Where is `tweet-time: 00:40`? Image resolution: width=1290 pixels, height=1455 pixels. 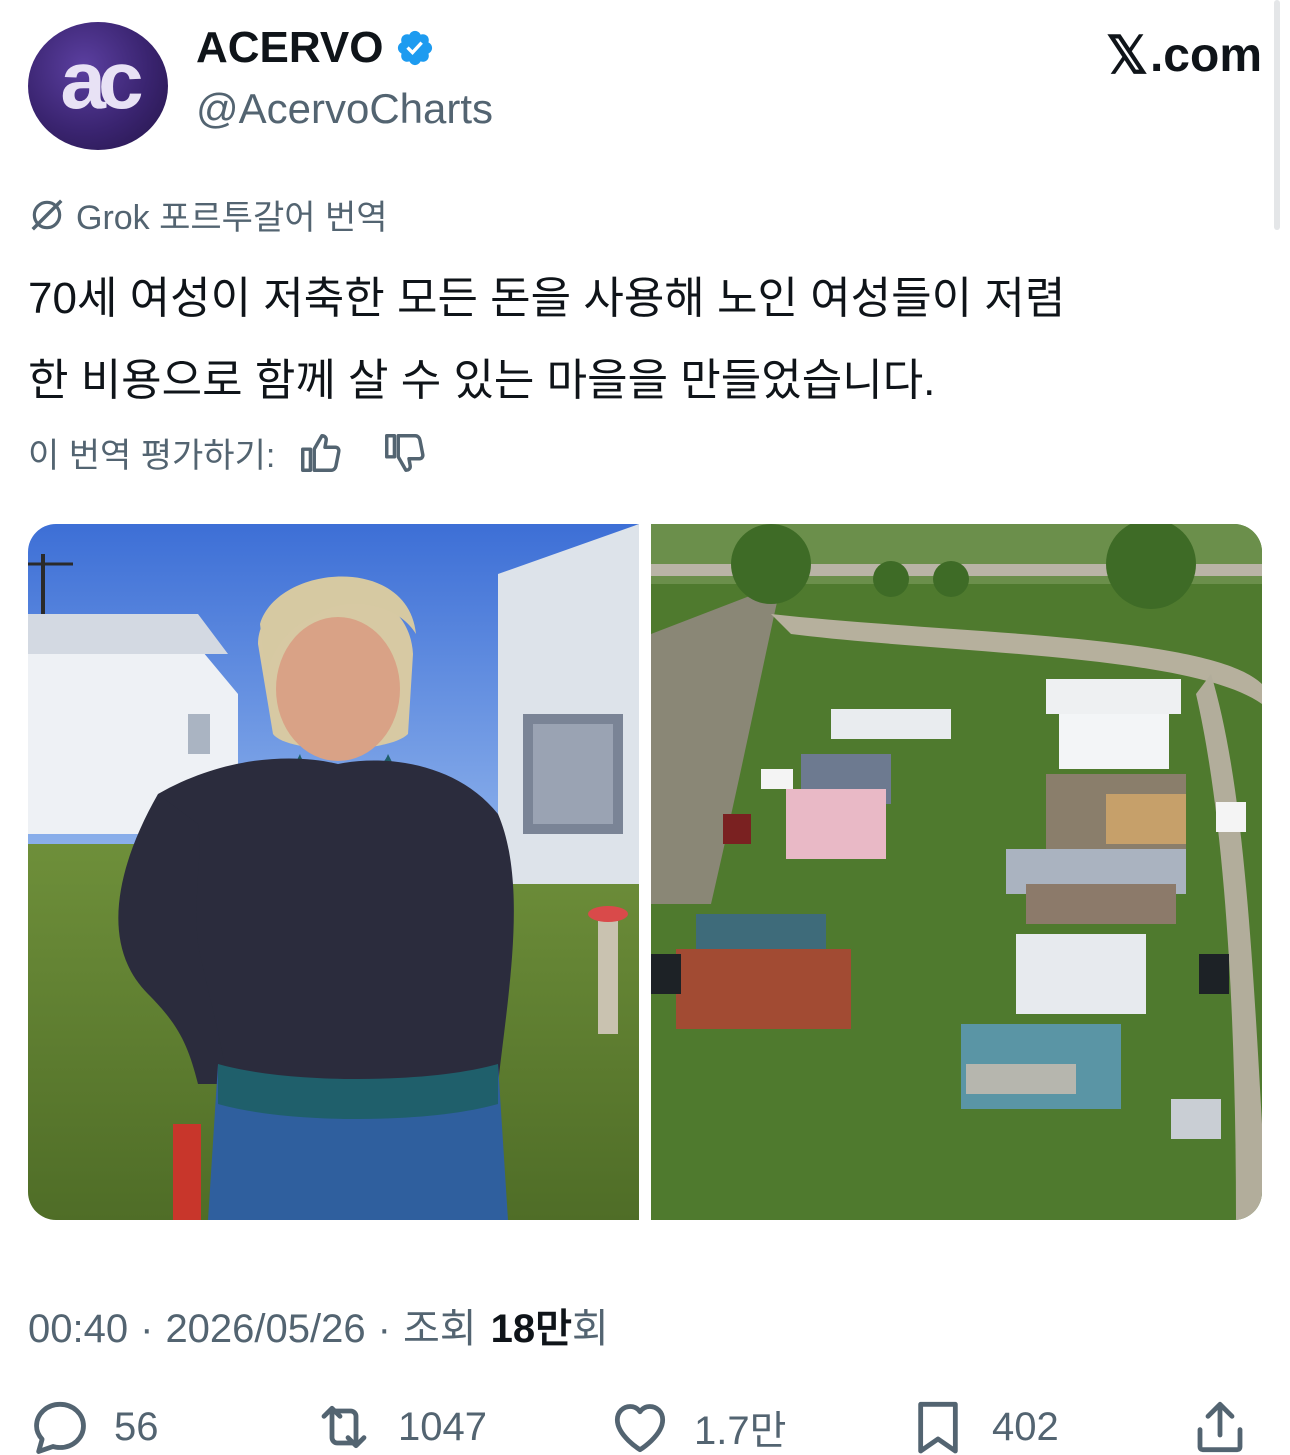 tweet-time: 00:40 is located at coordinates (78, 1329).